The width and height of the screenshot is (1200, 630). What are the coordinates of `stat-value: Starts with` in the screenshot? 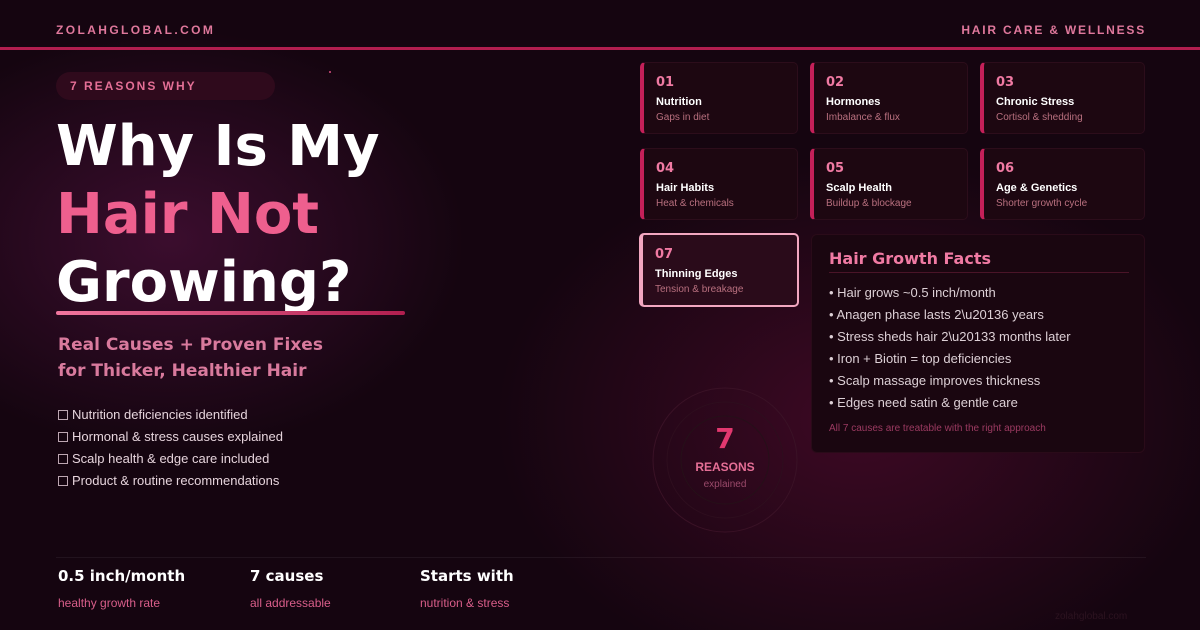 It's located at (467, 576).